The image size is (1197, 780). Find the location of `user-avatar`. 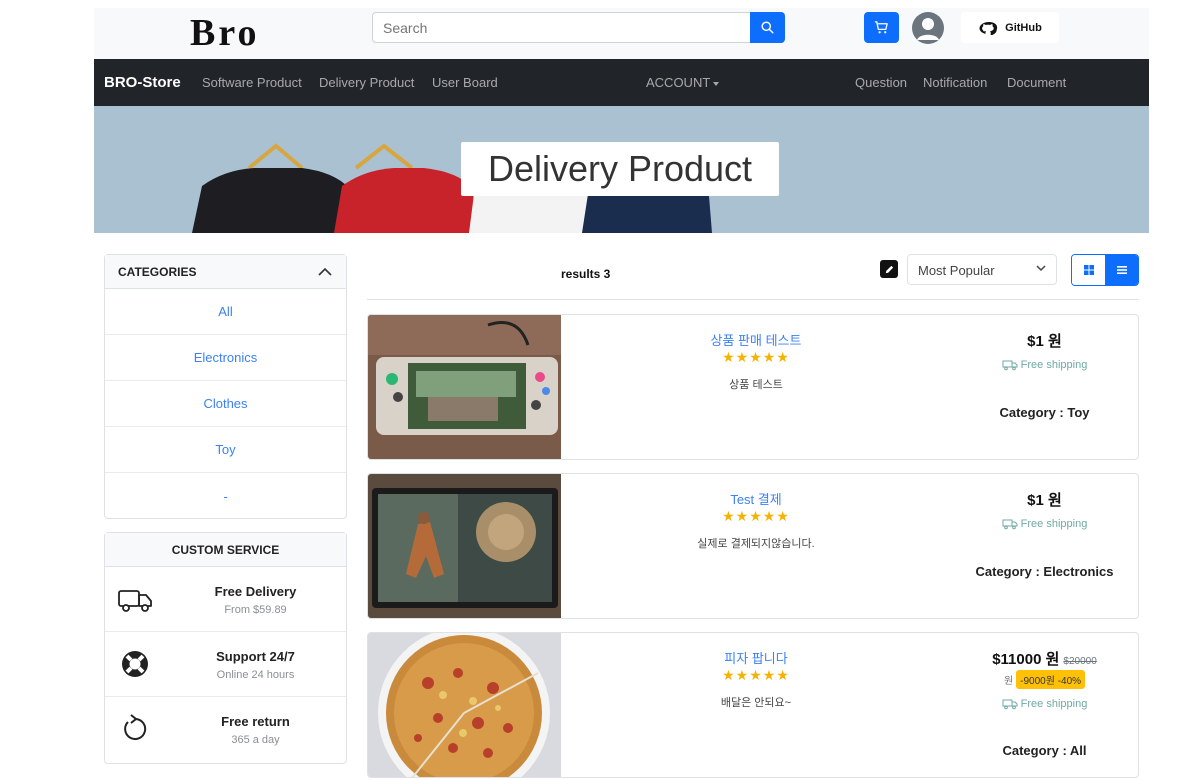

user-avatar is located at coordinates (928, 28).